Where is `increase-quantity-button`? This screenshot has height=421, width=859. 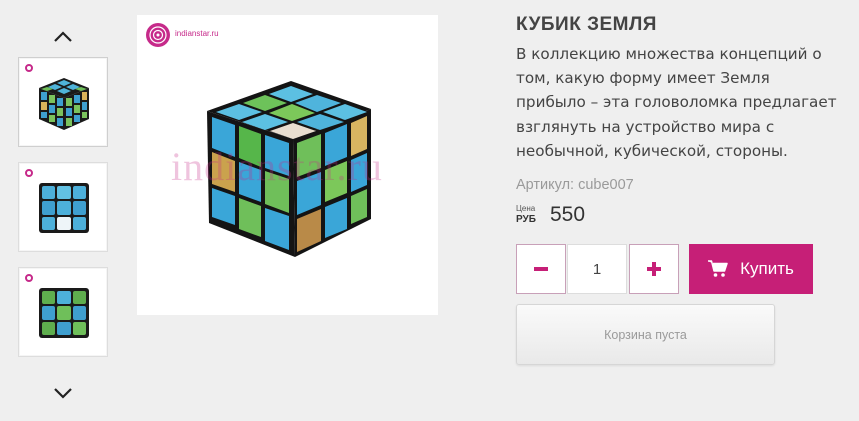
increase-quantity-button is located at coordinates (654, 269).